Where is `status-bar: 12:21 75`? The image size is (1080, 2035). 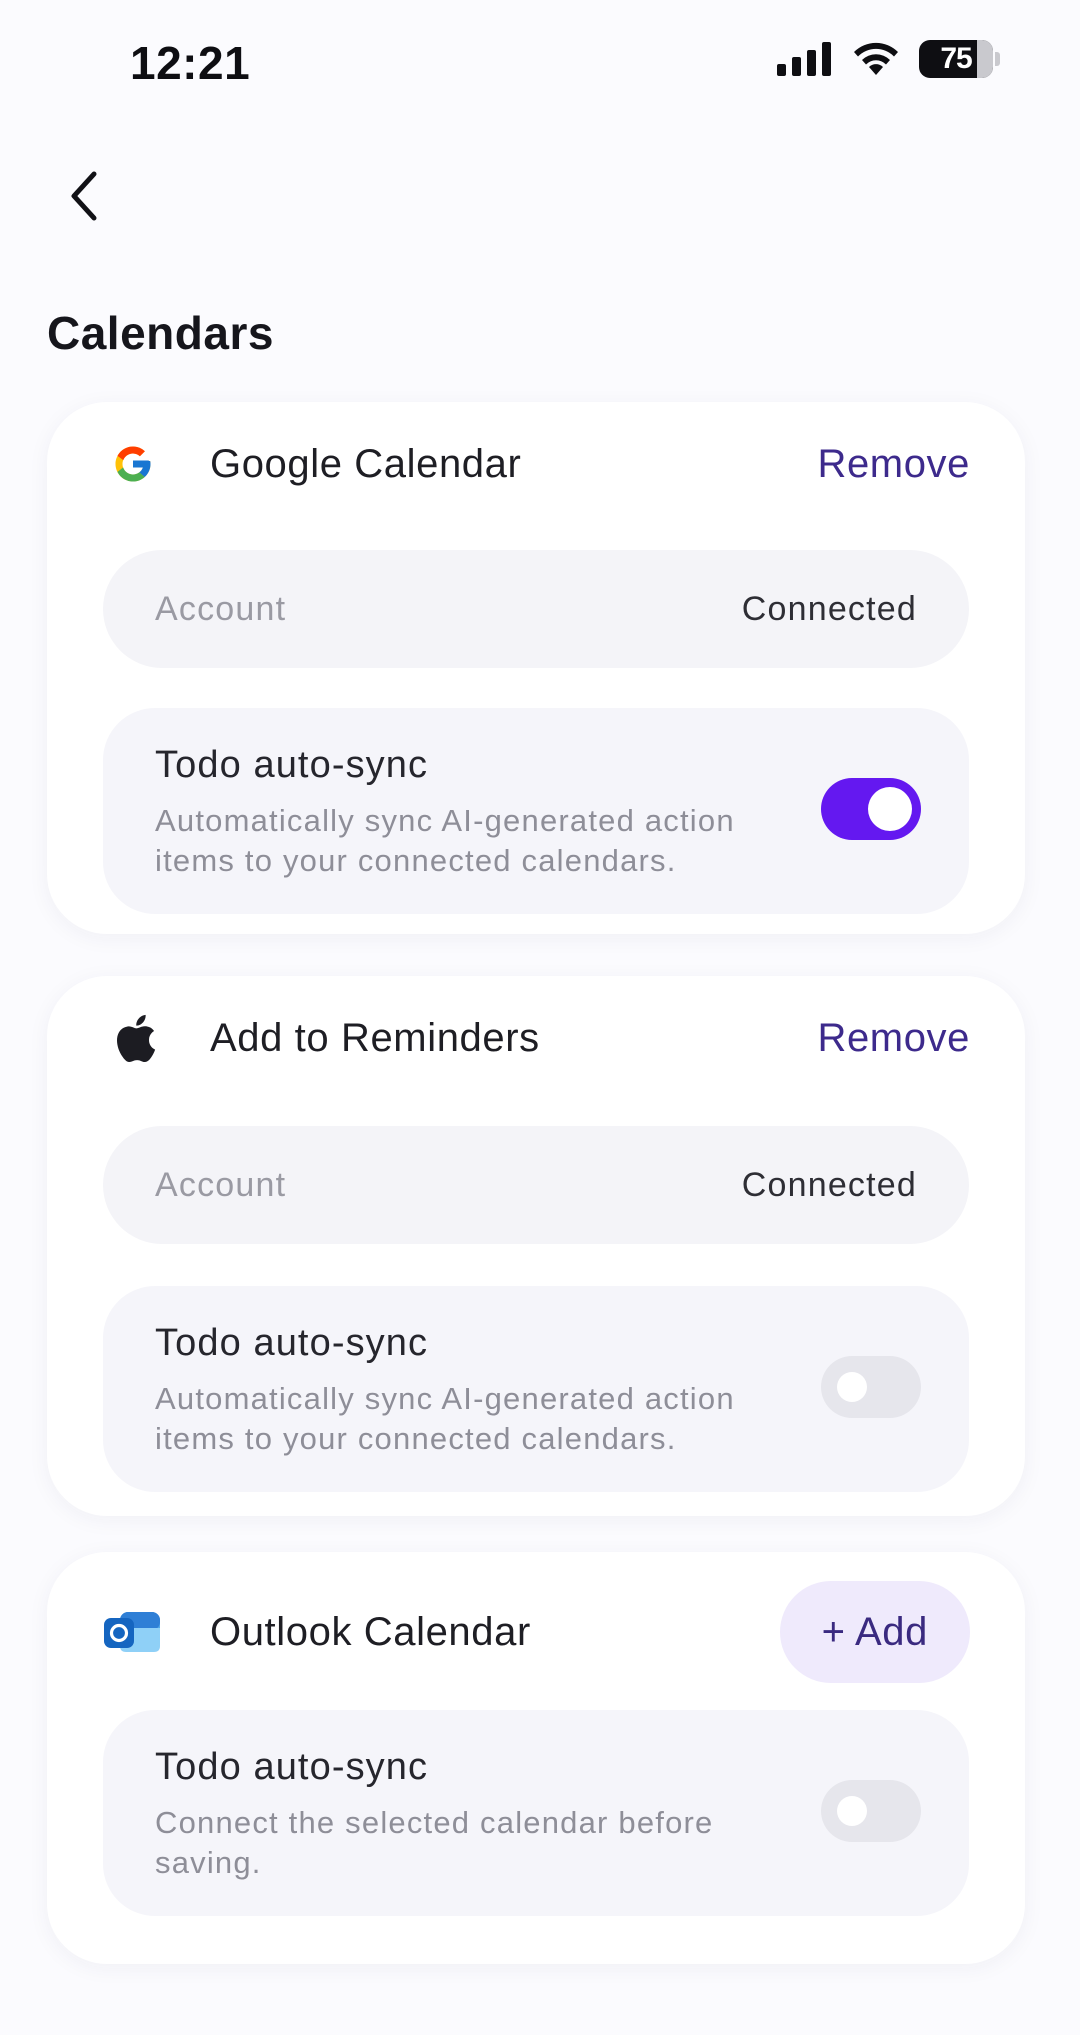 status-bar: 12:21 75 is located at coordinates (540, 60).